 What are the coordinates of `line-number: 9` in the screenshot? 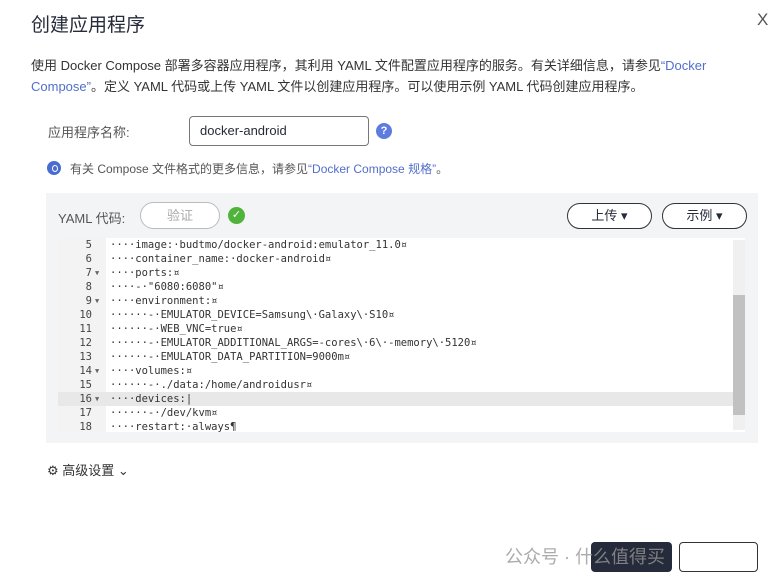 It's located at (88, 301).